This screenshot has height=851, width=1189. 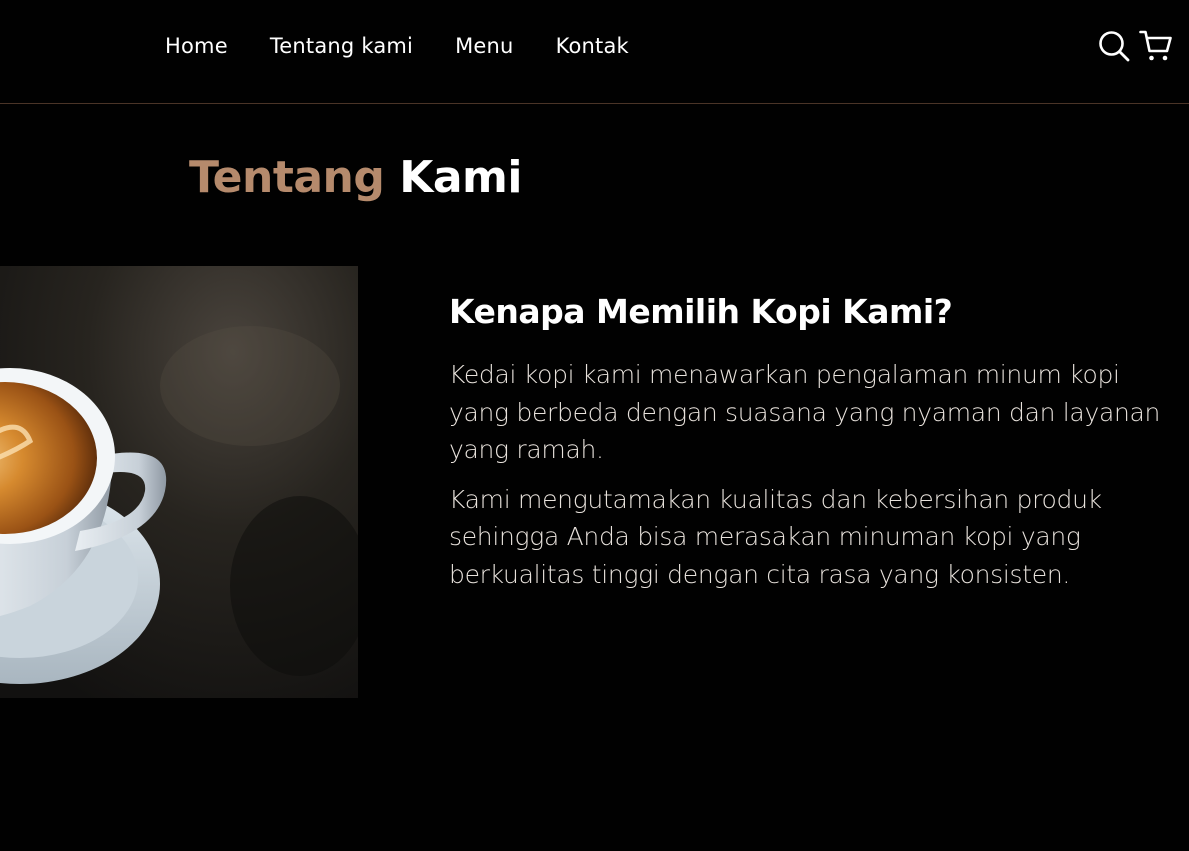 What do you see at coordinates (1135, 46) in the screenshot?
I see `nav-icons` at bounding box center [1135, 46].